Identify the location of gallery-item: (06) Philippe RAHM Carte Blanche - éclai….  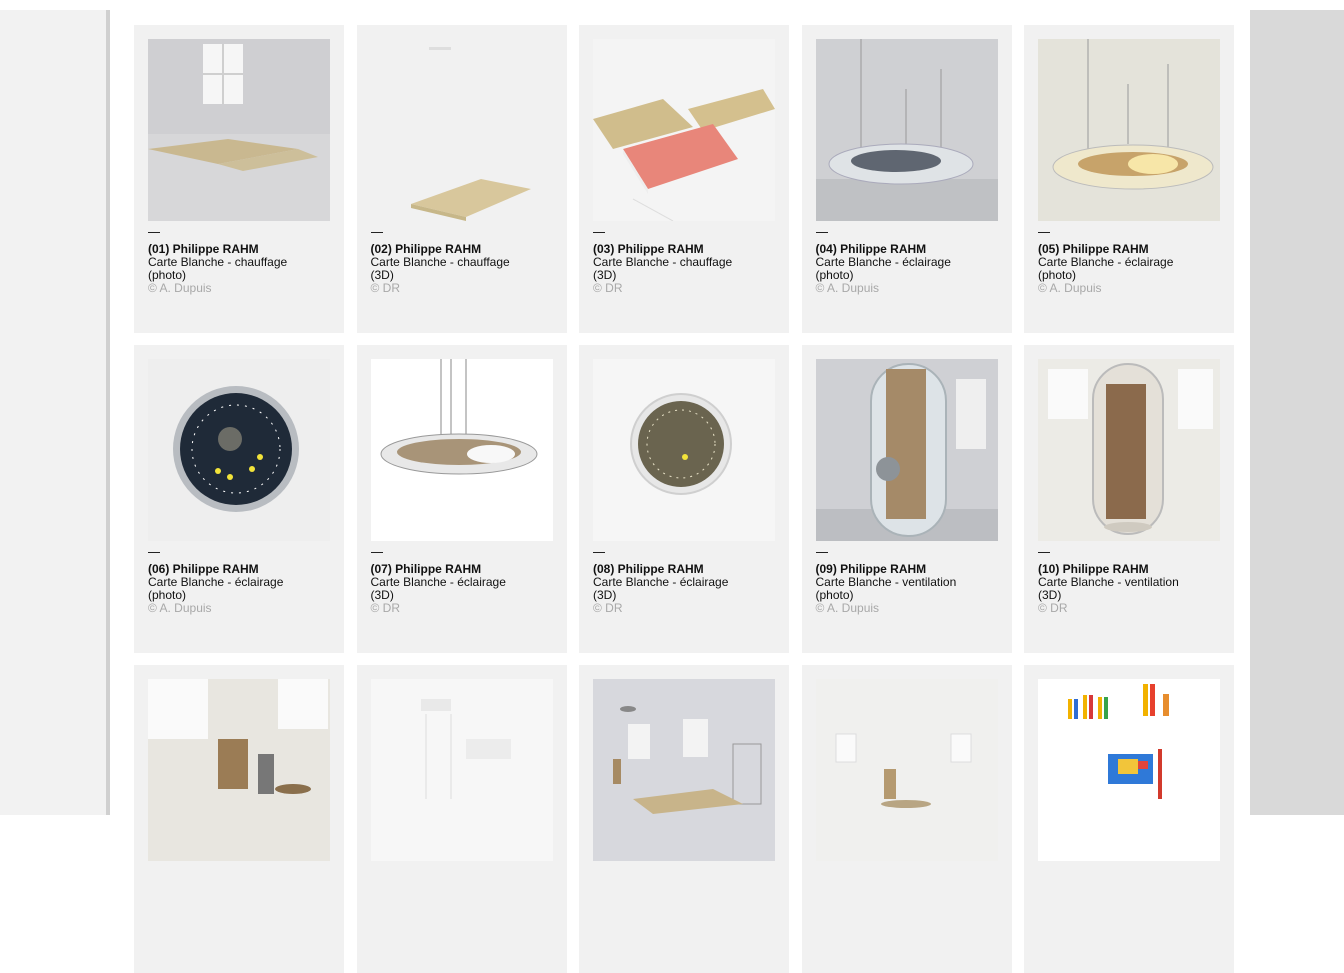
(239, 499).